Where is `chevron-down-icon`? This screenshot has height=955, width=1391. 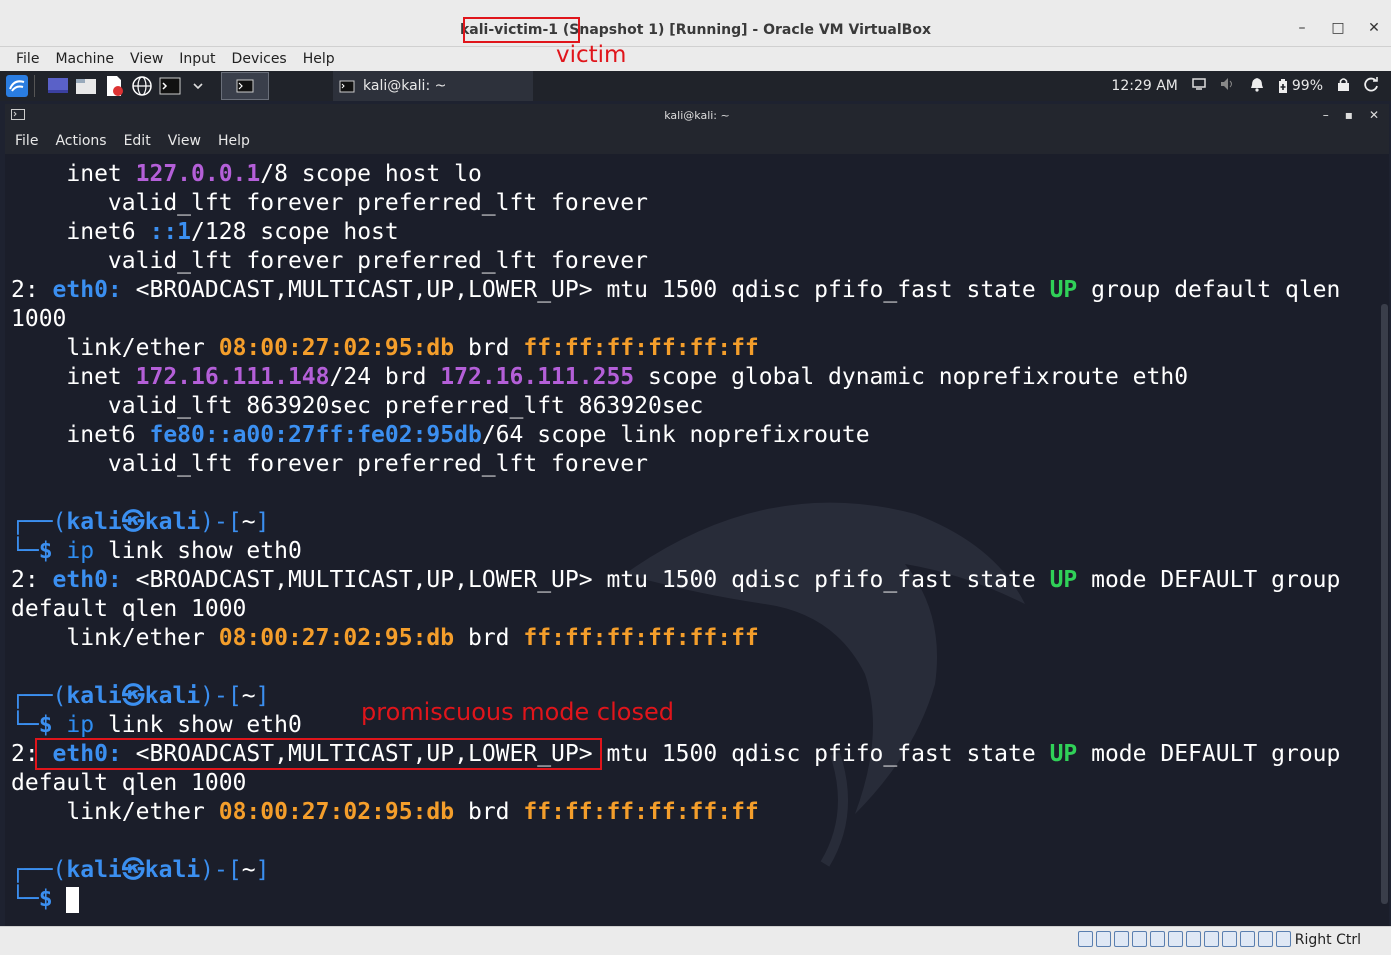
chevron-down-icon is located at coordinates (198, 86).